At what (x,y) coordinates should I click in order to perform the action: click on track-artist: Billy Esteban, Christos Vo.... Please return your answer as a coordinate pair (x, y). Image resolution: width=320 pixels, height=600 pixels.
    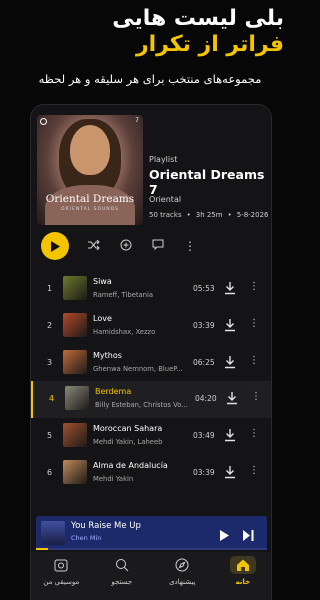
    Looking at the image, I should click on (141, 405).